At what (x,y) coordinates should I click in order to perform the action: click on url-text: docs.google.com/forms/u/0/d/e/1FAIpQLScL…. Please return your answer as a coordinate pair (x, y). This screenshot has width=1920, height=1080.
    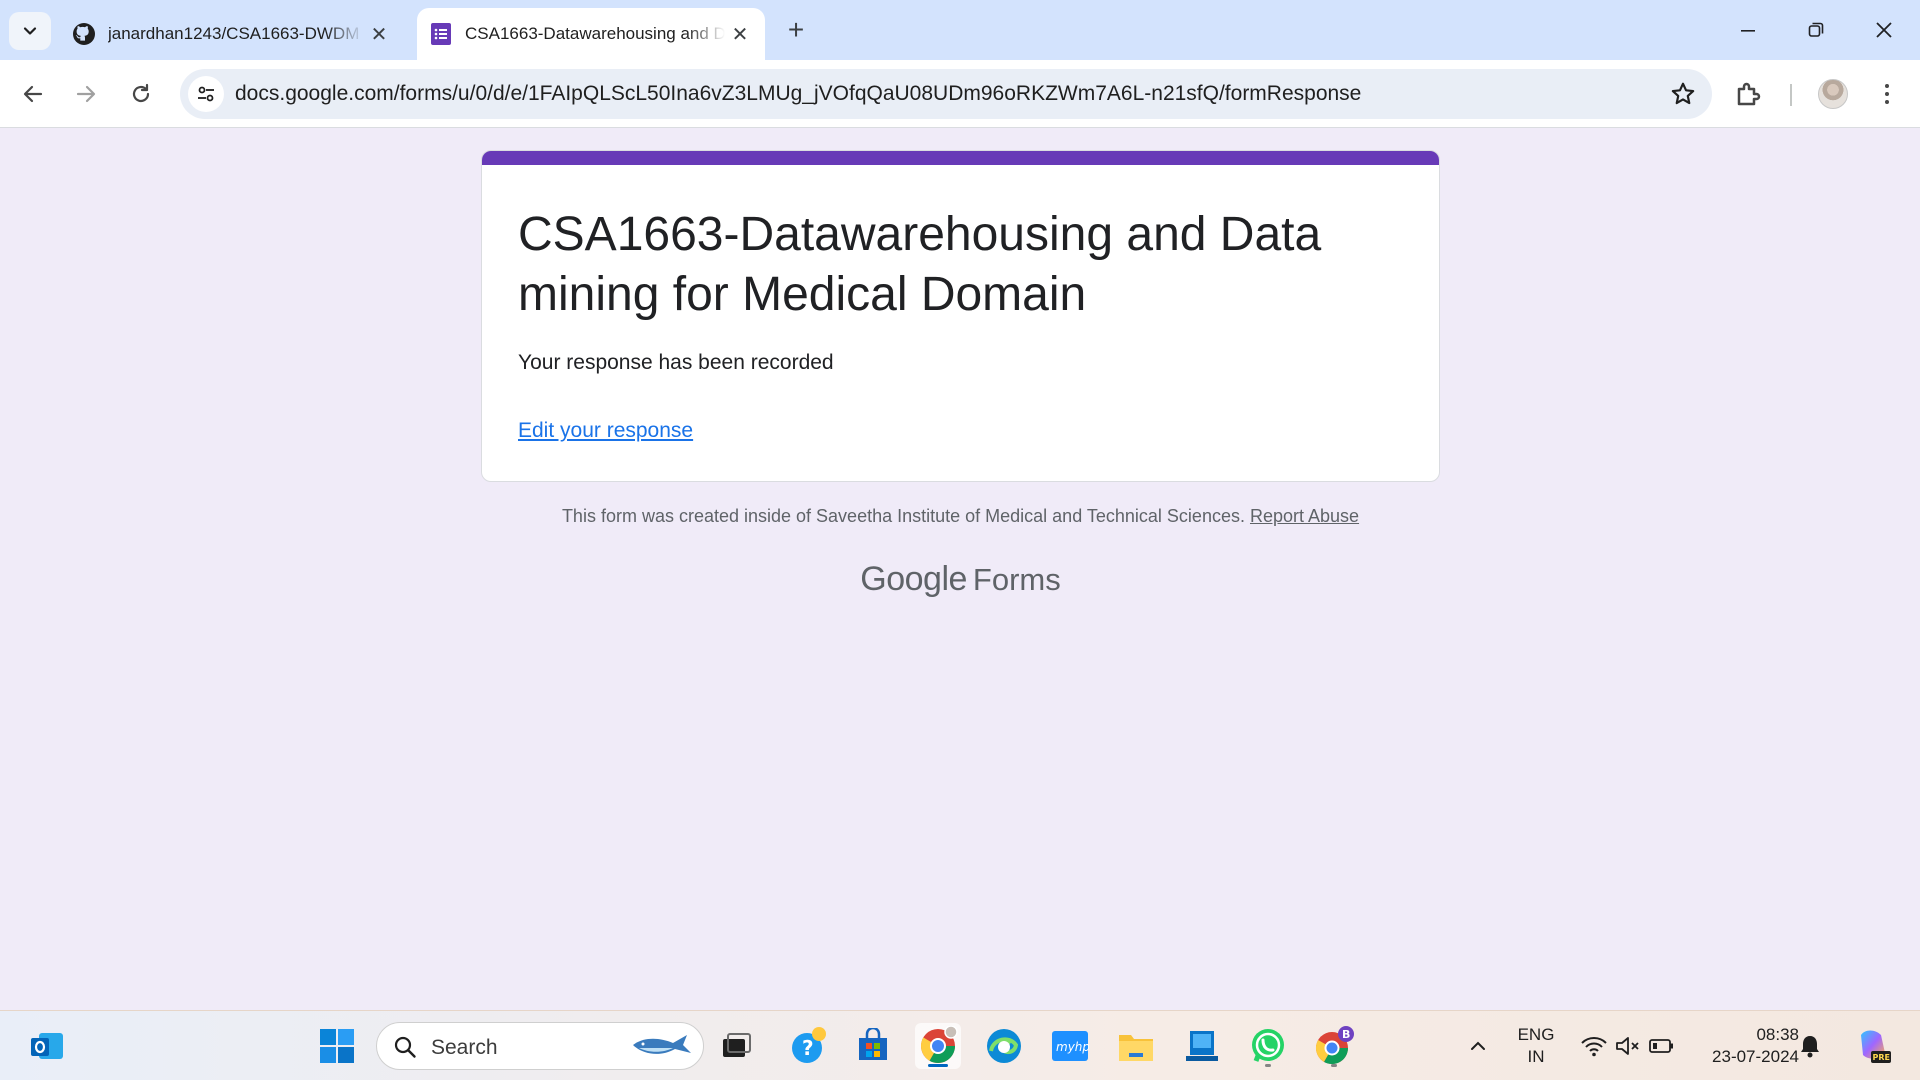
    Looking at the image, I should click on (798, 94).